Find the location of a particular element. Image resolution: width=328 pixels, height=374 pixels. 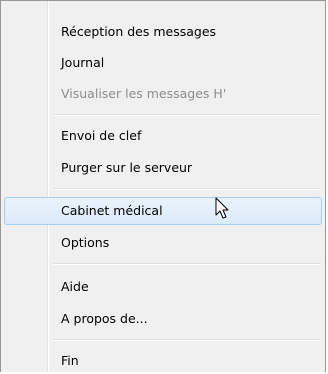

menu-item-label: Visualiser les messages H' is located at coordinates (144, 93).